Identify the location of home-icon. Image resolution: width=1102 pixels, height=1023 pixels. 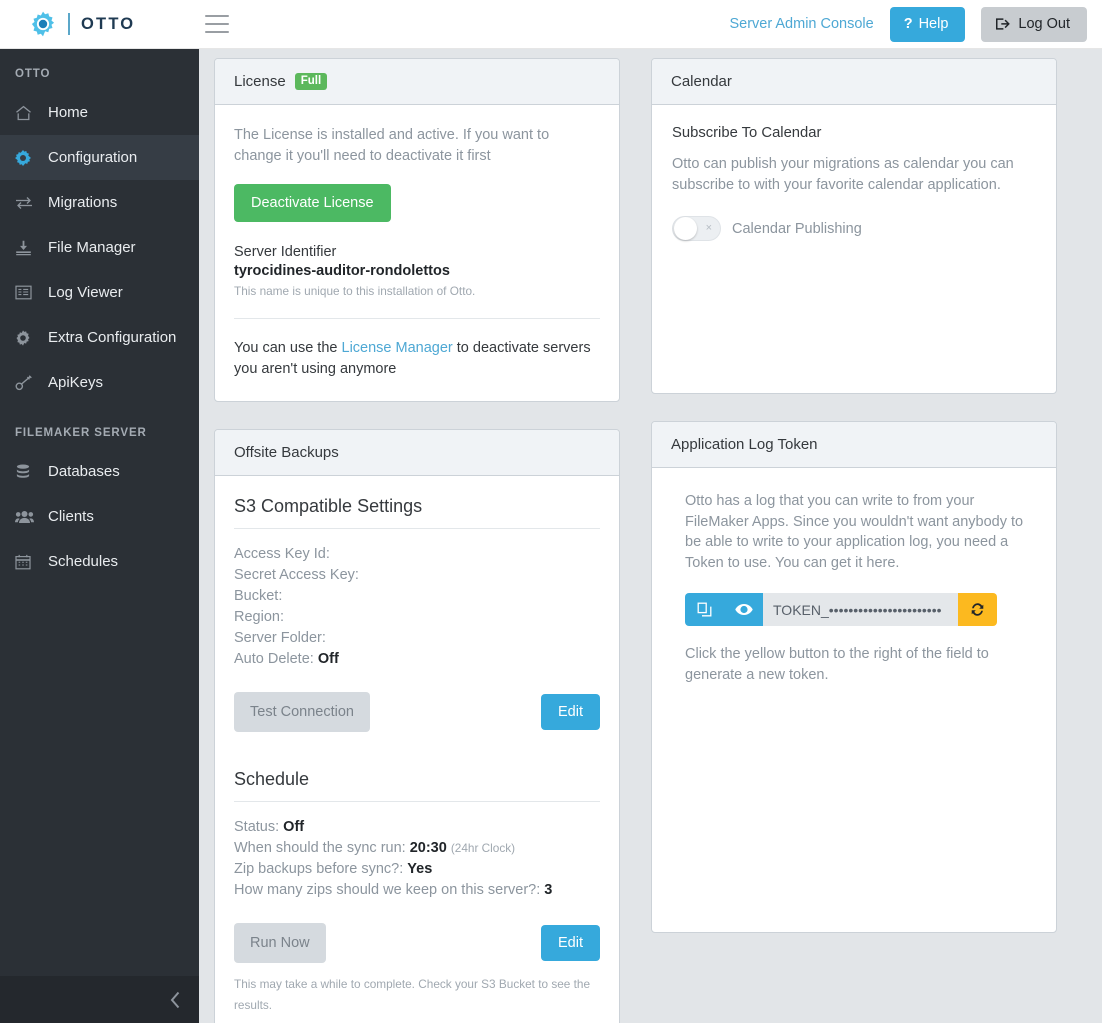
(26, 113).